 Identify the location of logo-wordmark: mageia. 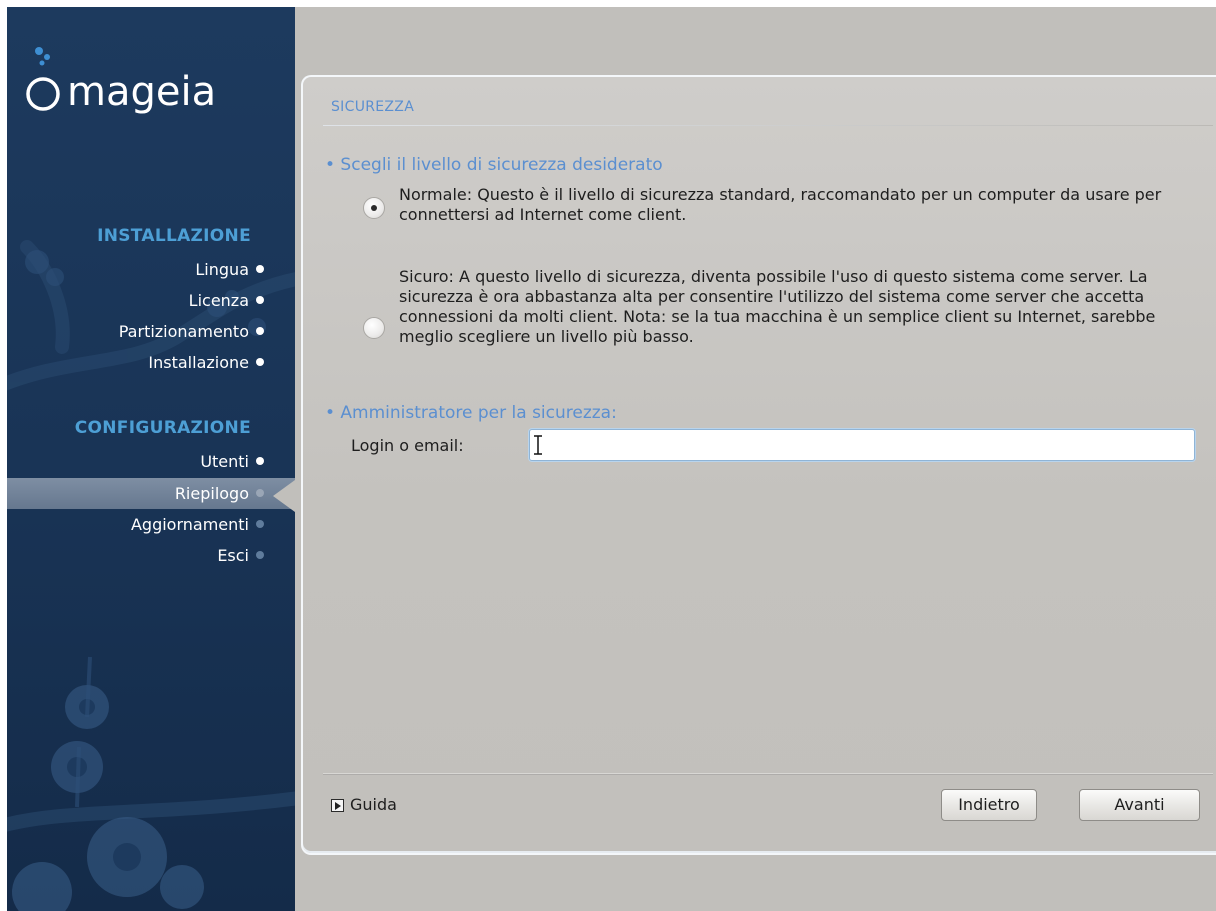
(141, 92).